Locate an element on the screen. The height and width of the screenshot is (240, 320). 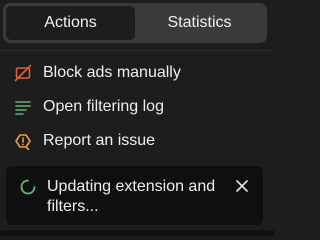
menu-item-block-ads-manually: Block ads manually is located at coordinates (137, 73).